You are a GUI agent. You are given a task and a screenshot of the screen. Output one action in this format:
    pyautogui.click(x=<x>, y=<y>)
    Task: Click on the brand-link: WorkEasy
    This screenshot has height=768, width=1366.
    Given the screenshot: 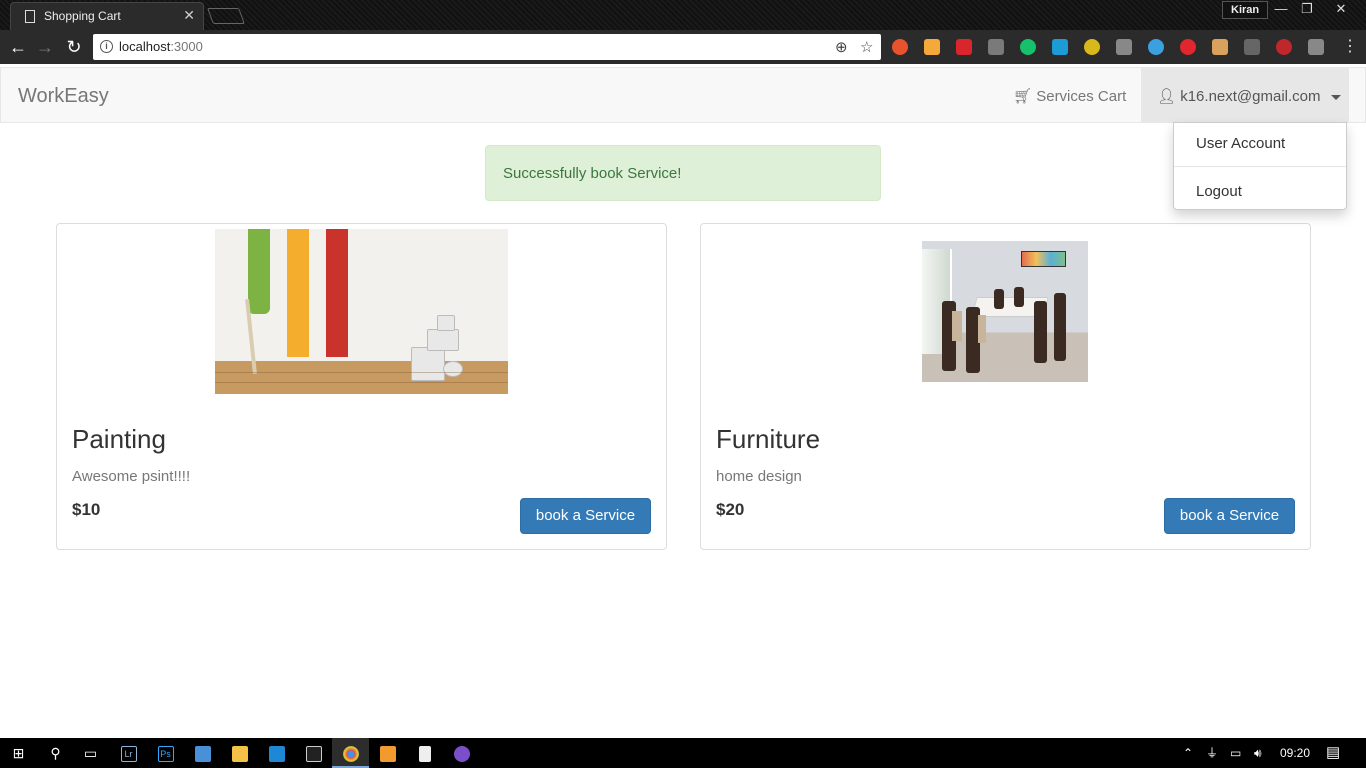 What is the action you would take?
    pyautogui.click(x=63, y=96)
    